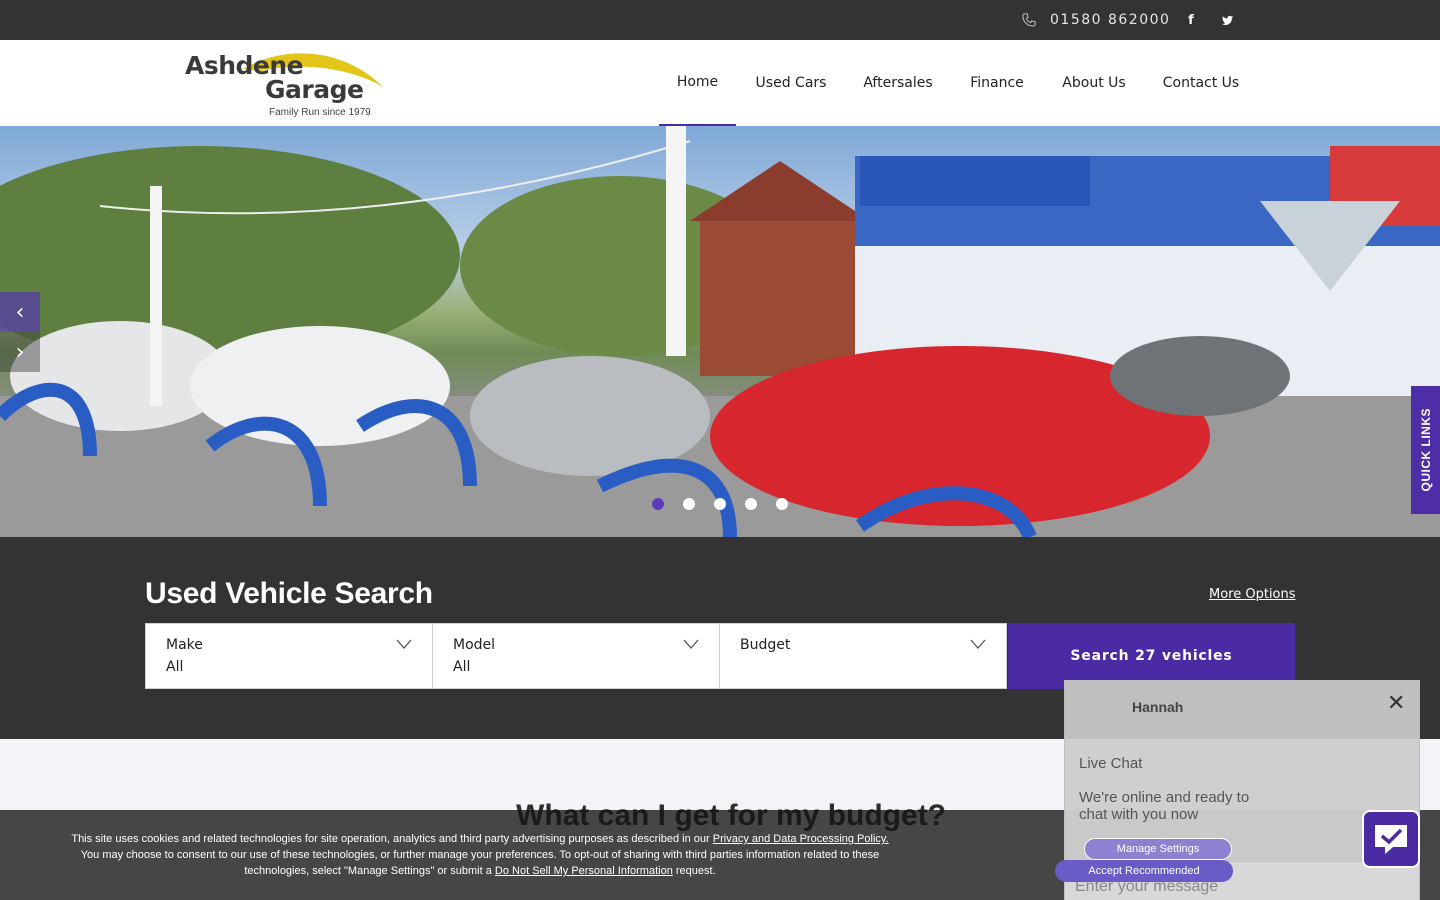 The width and height of the screenshot is (1440, 900). I want to click on privacy-policy-link: Privacy and Data Processing Policy., so click(801, 839).